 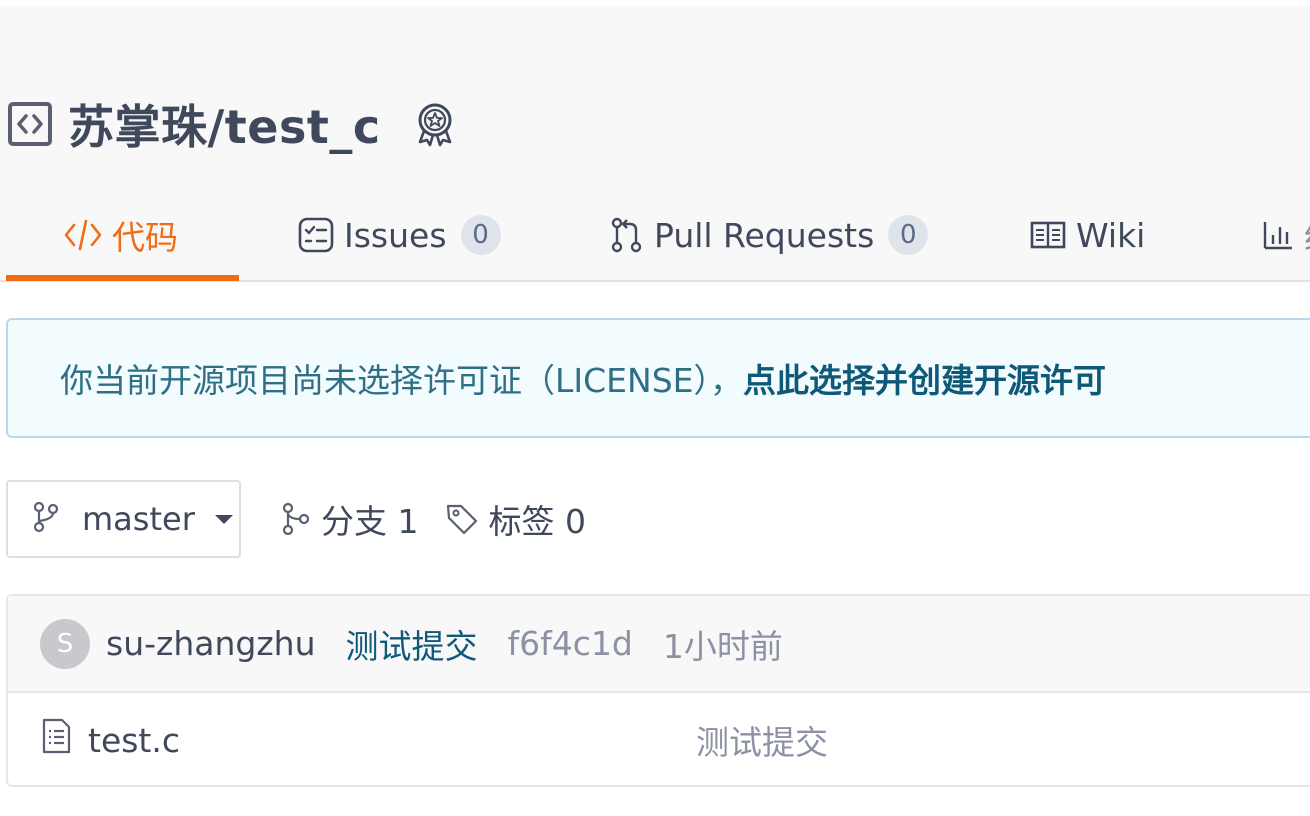 I want to click on branches-icon, so click(x=296, y=519).